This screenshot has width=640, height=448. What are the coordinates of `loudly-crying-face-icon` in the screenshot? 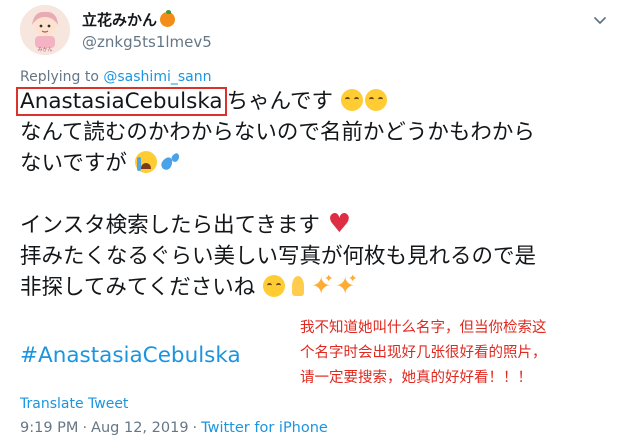 It's located at (145, 162).